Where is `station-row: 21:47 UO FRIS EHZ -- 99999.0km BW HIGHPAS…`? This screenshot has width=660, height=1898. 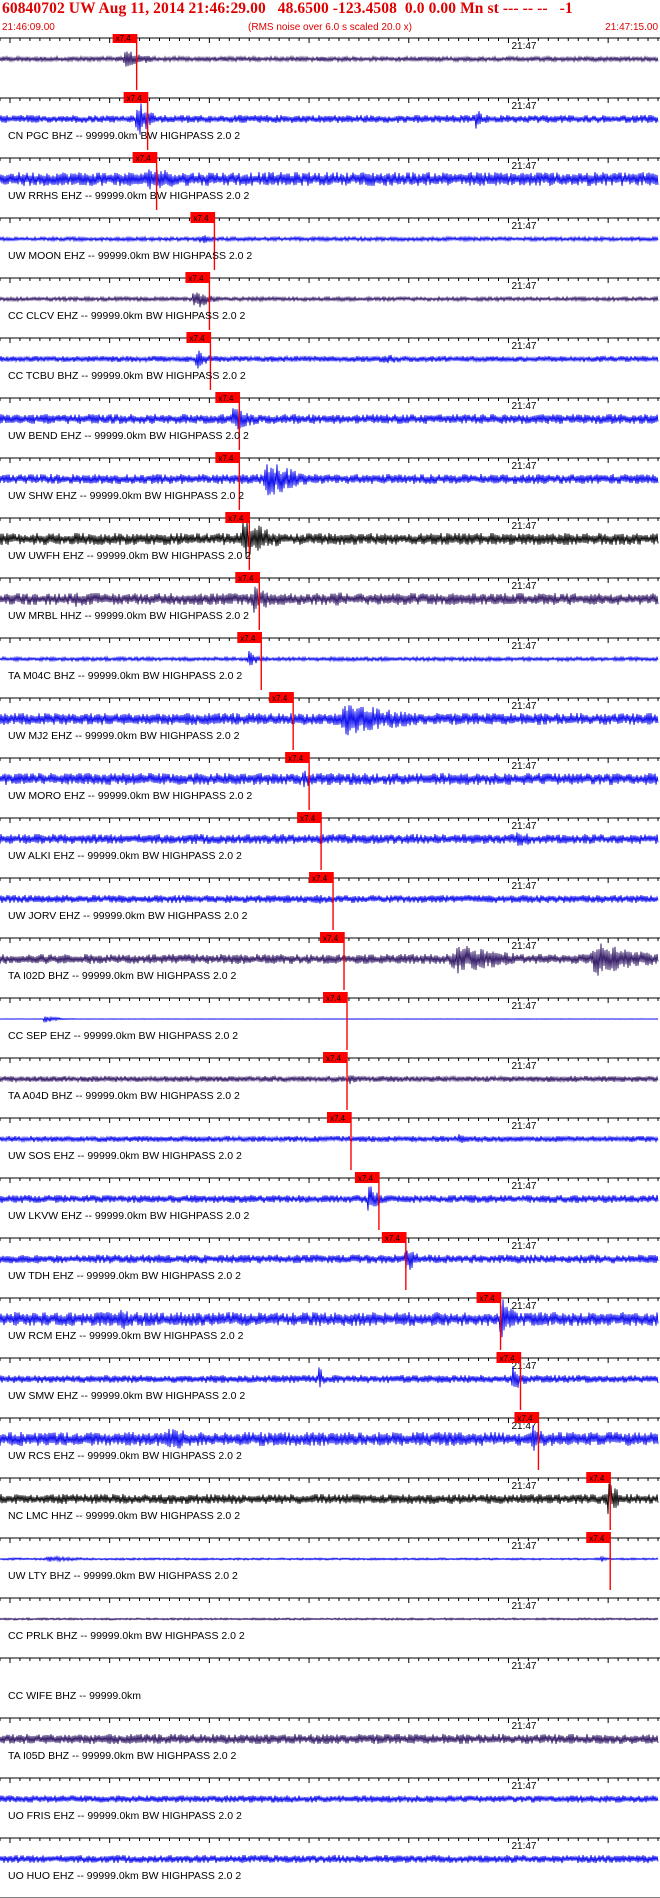
station-row: 21:47 UO FRIS EHZ -- 99999.0km BW HIGHPAS… is located at coordinates (330, 1799).